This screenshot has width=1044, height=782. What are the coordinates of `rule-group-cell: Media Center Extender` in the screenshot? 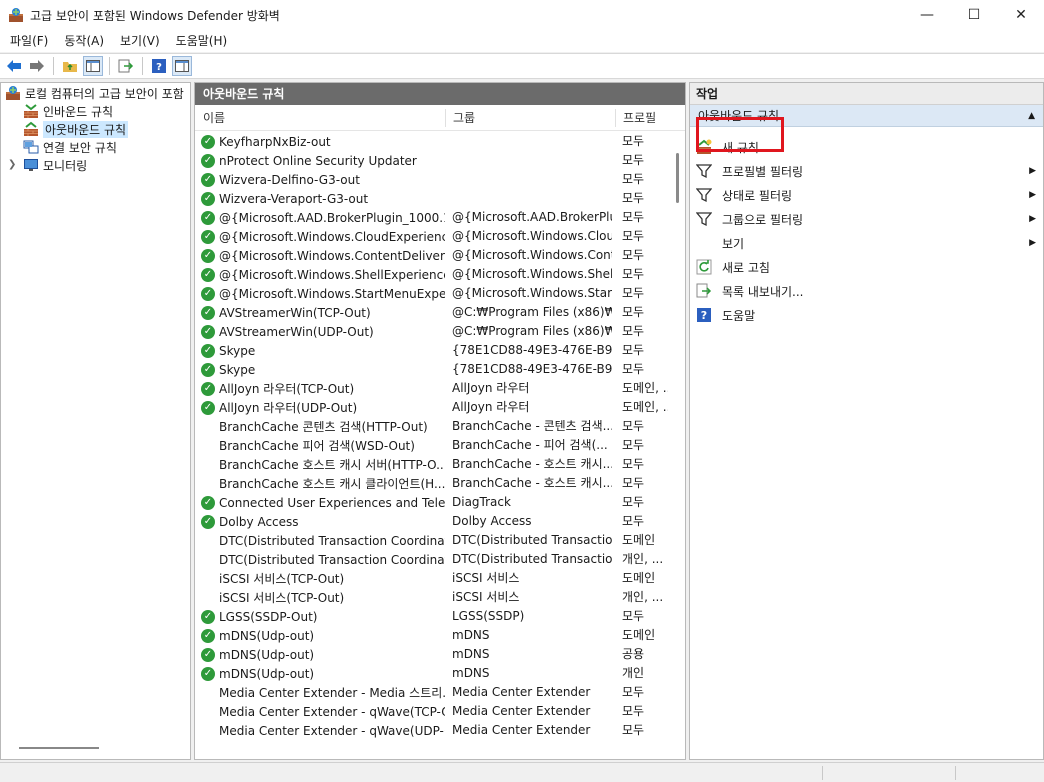 It's located at (521, 730).